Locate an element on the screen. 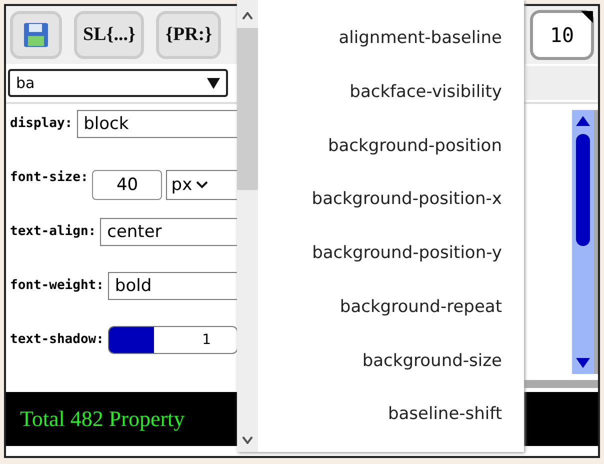  number-field: 40 is located at coordinates (127, 185).